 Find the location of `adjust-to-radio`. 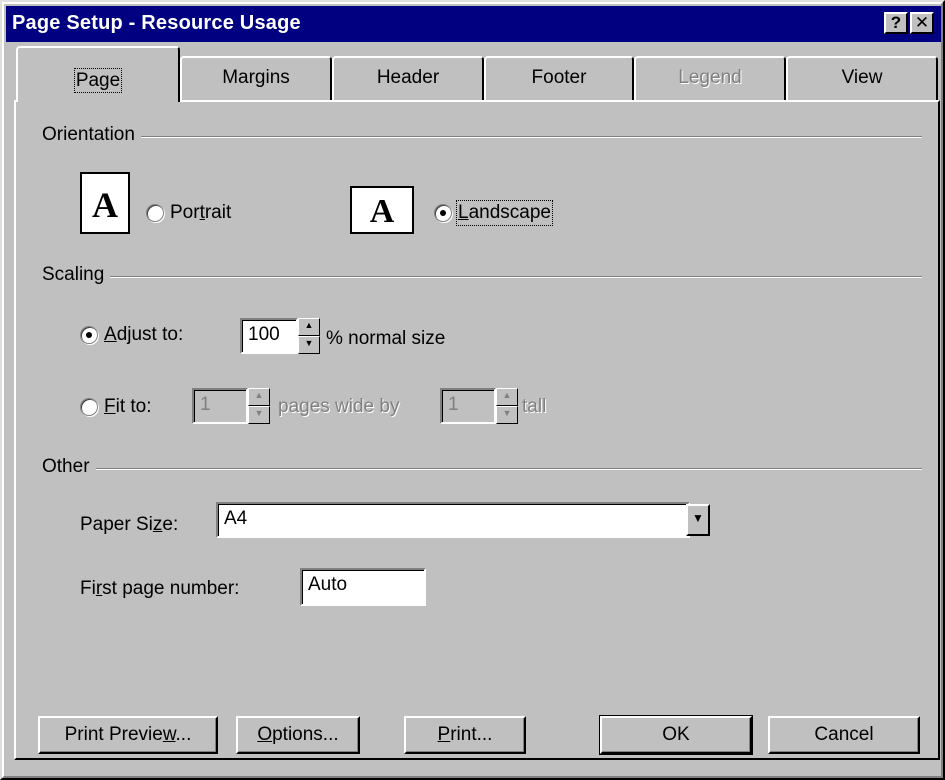

adjust-to-radio is located at coordinates (89, 335).